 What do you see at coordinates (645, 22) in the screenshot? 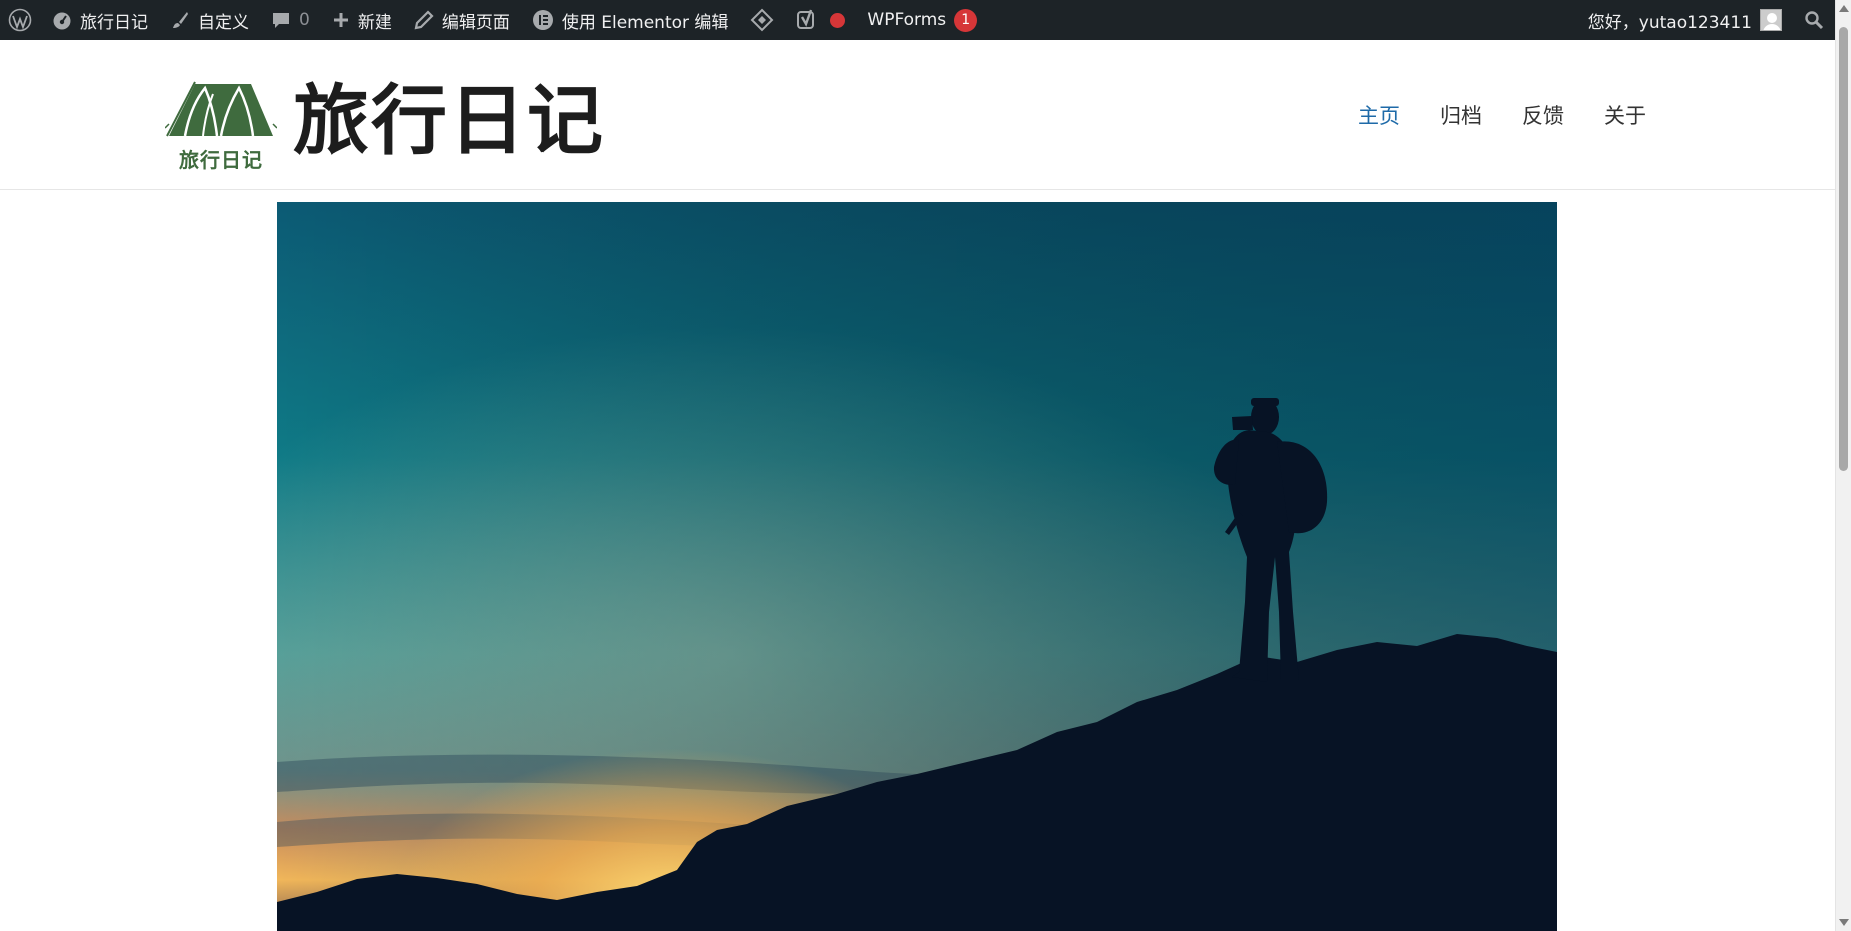
I see `elementor-edit-label: 使用 Elementor 编辑` at bounding box center [645, 22].